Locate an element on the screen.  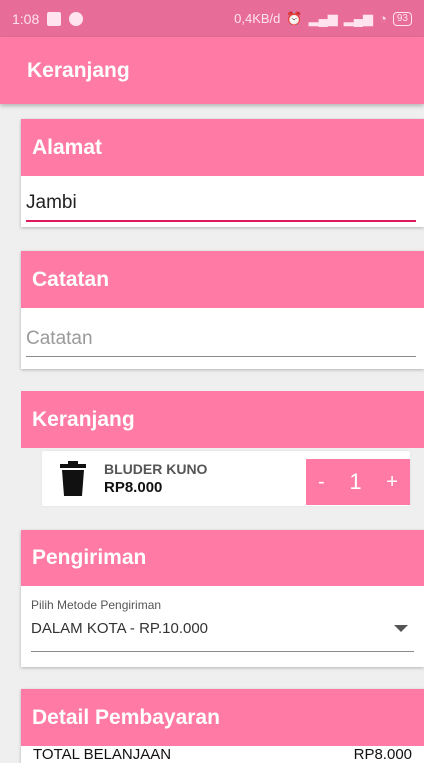
keranjang-card: Keranjang BLUDER KUNO RP8.000 - 1 + is located at coordinates (222, 451).